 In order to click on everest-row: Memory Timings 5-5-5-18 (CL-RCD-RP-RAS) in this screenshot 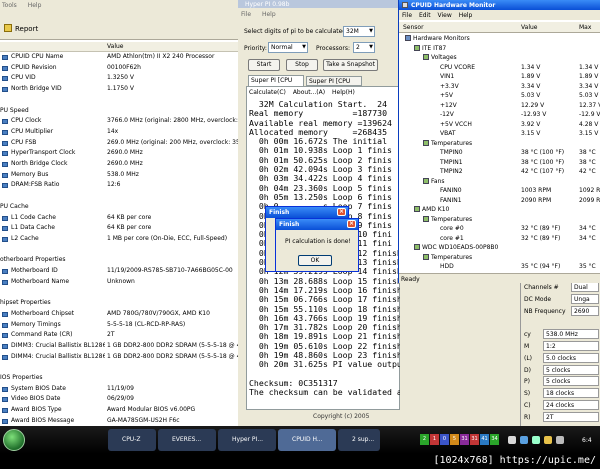, I will do `click(122, 326)`.